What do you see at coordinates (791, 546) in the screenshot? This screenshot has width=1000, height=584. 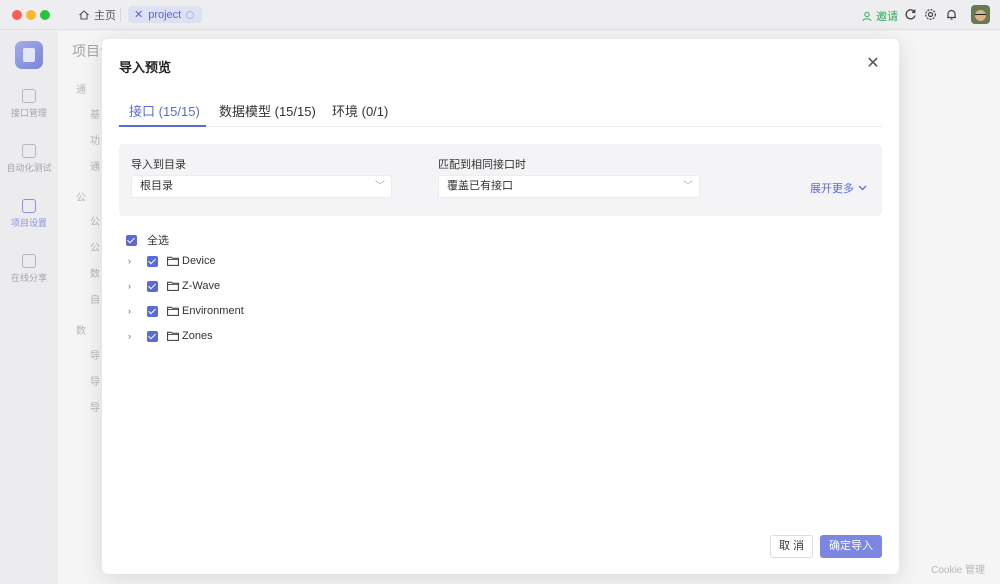 I see `cancel-button: 取 消` at bounding box center [791, 546].